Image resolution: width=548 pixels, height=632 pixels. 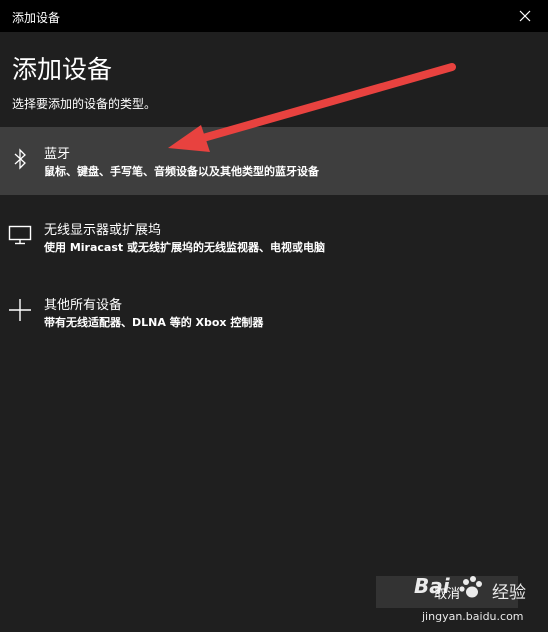 What do you see at coordinates (20, 310) in the screenshot?
I see `plus-icon` at bounding box center [20, 310].